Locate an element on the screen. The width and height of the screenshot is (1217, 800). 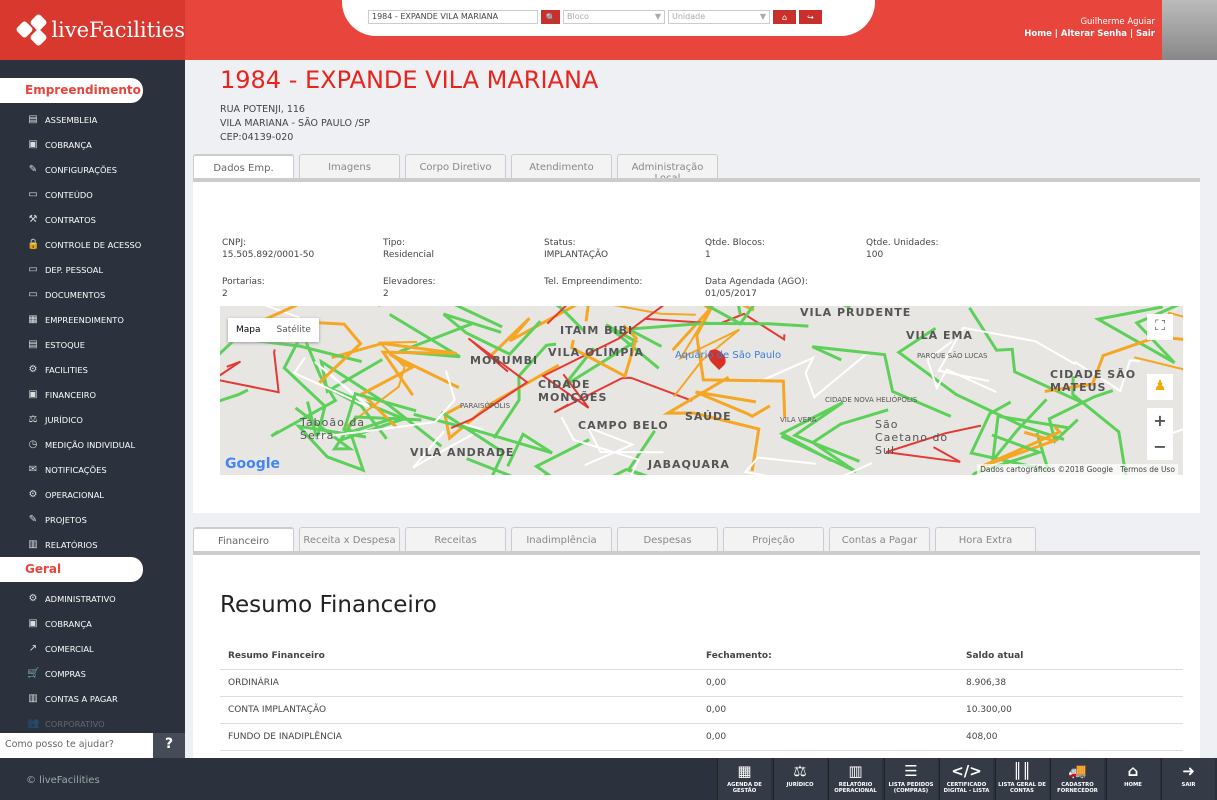
tab-imagens: Imagens is located at coordinates (349, 166).